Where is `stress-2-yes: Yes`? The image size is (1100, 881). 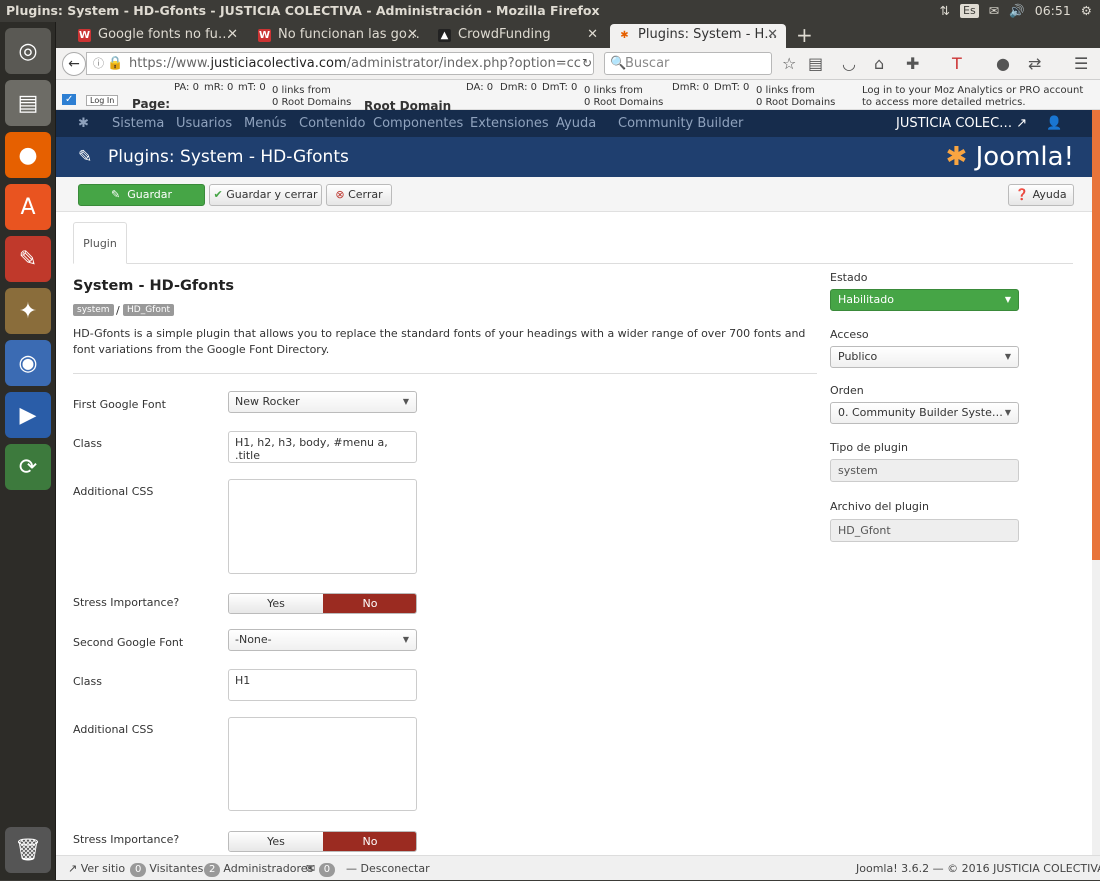 stress-2-yes: Yes is located at coordinates (276, 841).